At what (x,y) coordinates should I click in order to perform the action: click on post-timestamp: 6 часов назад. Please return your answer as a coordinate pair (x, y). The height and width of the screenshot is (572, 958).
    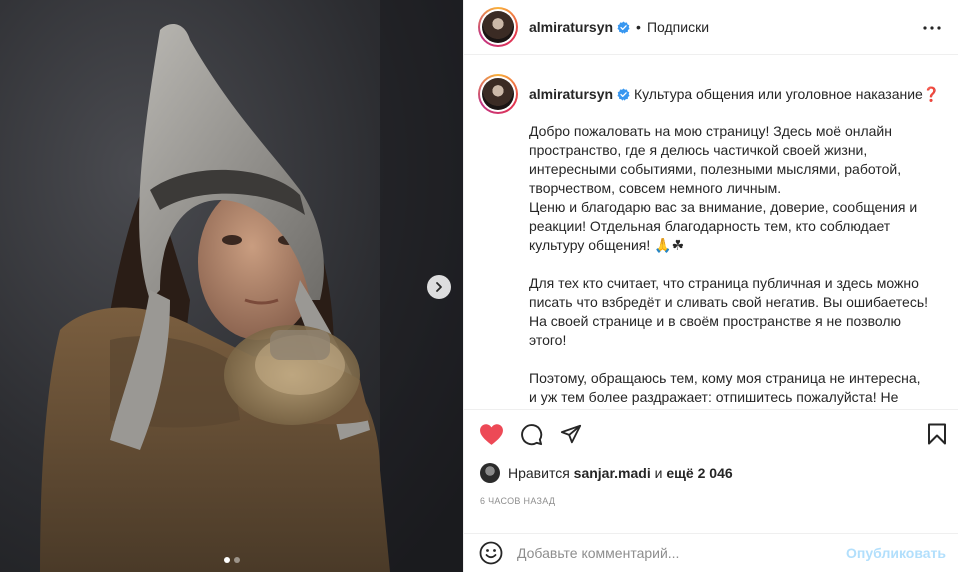
    Looking at the image, I should click on (517, 501).